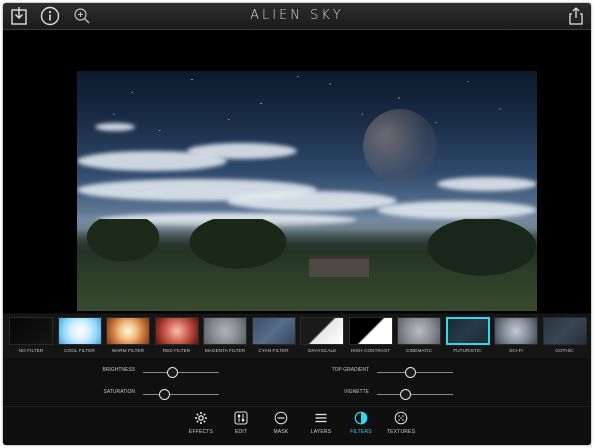  I want to click on vignette-slider, so click(415, 394).